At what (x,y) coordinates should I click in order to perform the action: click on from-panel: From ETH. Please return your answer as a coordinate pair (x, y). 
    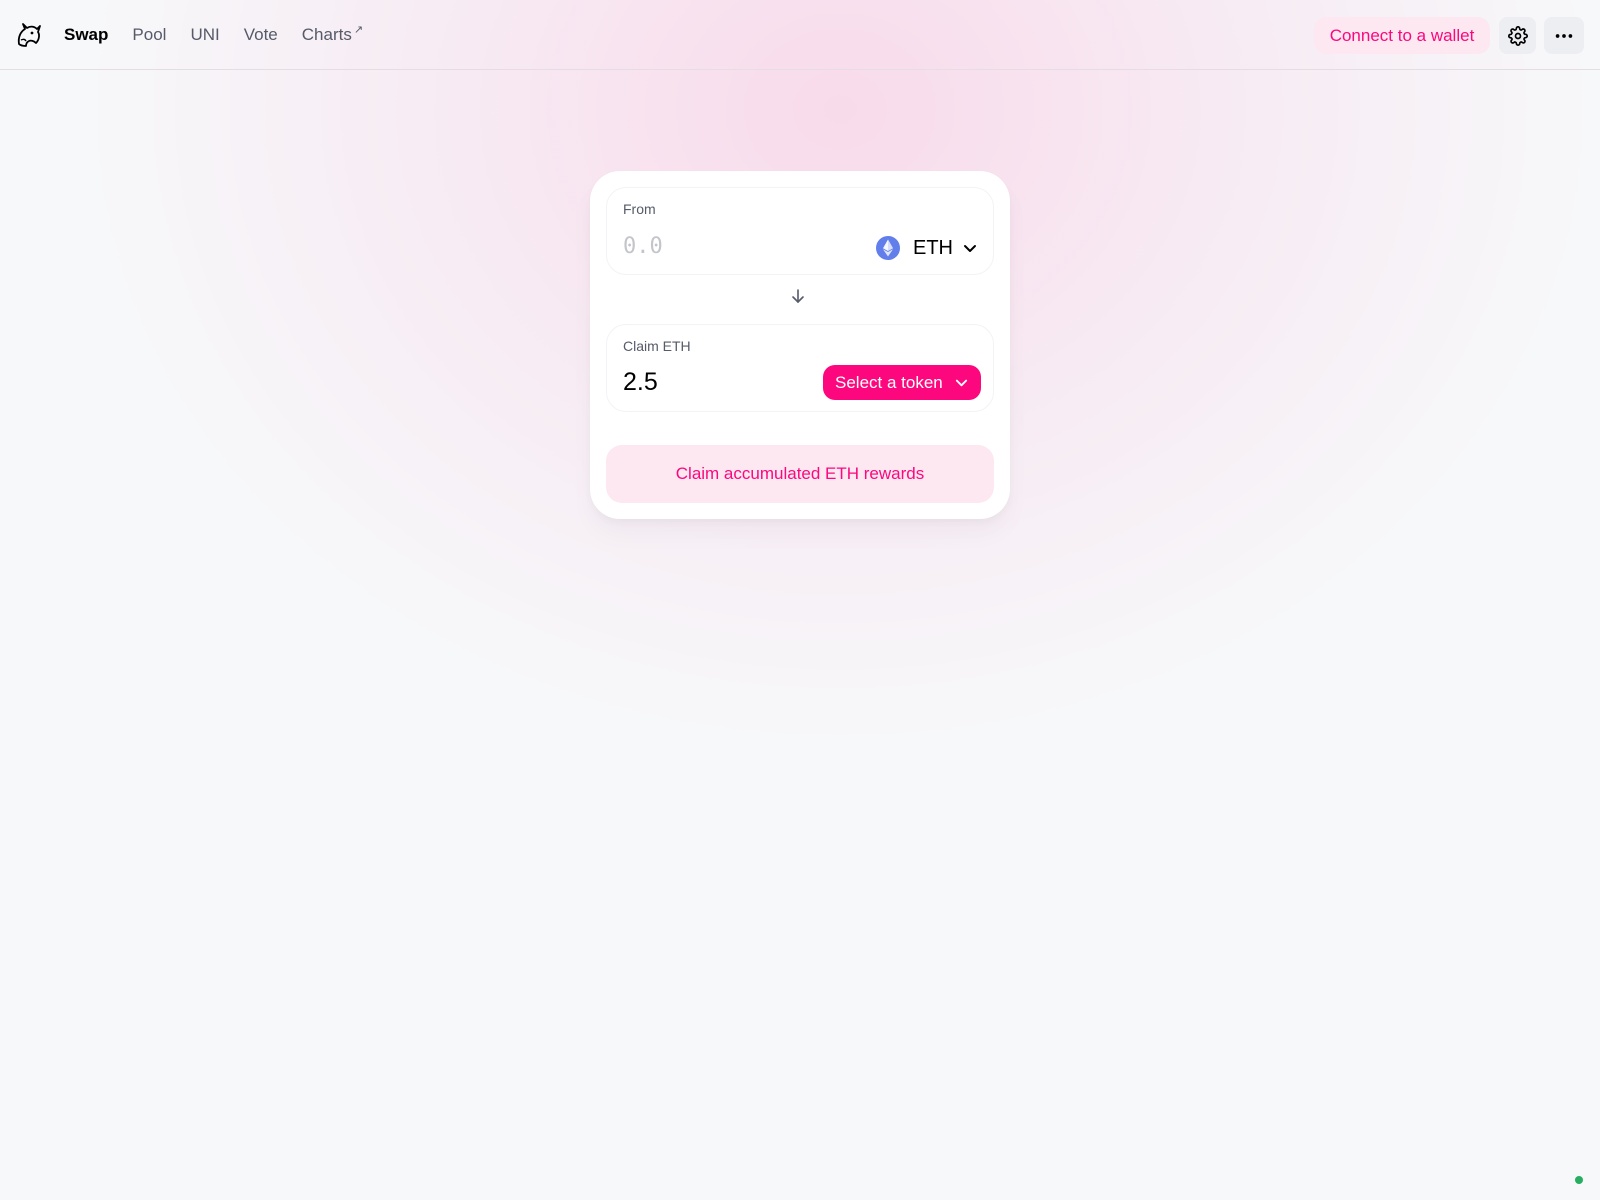
    Looking at the image, I should click on (800, 231).